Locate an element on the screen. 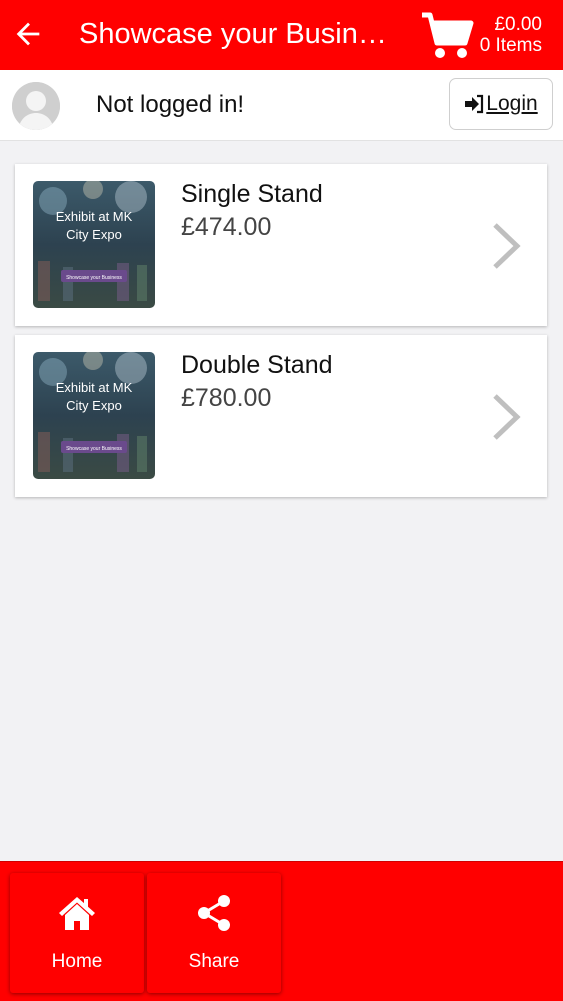 This screenshot has height=1001, width=563. sign-in-icon is located at coordinates (474, 104).